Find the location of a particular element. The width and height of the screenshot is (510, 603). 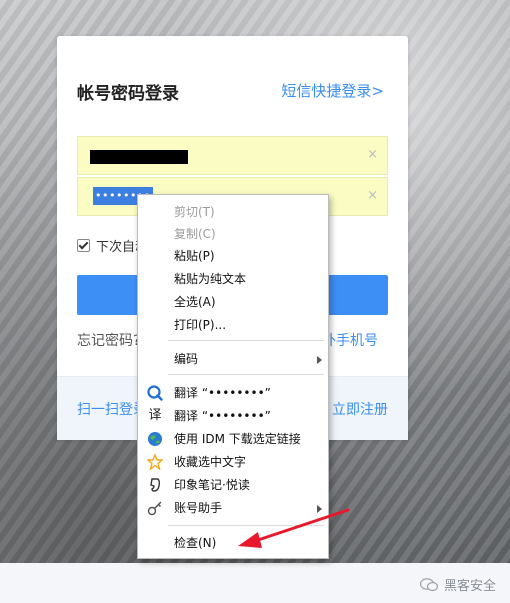

menu-item-evernote: 印象笔记·悦读 is located at coordinates (233, 485).